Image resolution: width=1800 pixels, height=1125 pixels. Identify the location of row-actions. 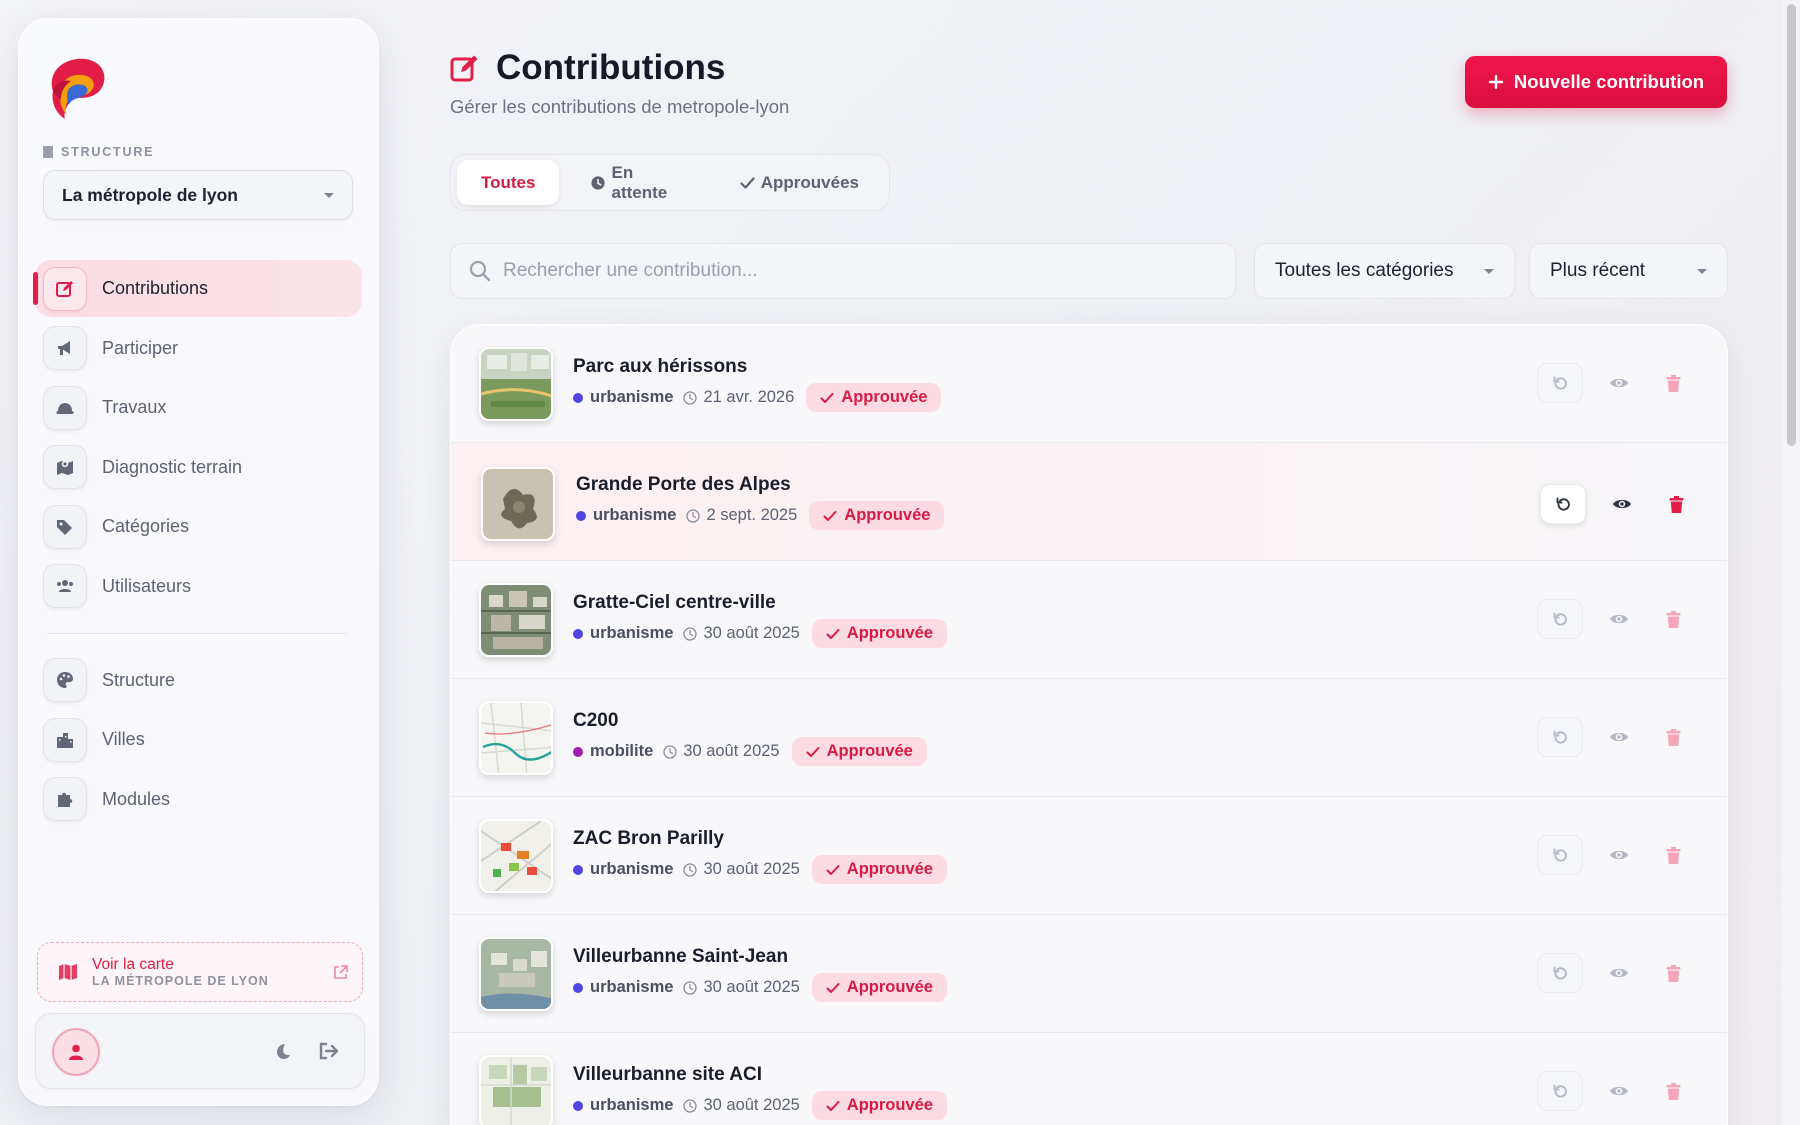
(1617, 504).